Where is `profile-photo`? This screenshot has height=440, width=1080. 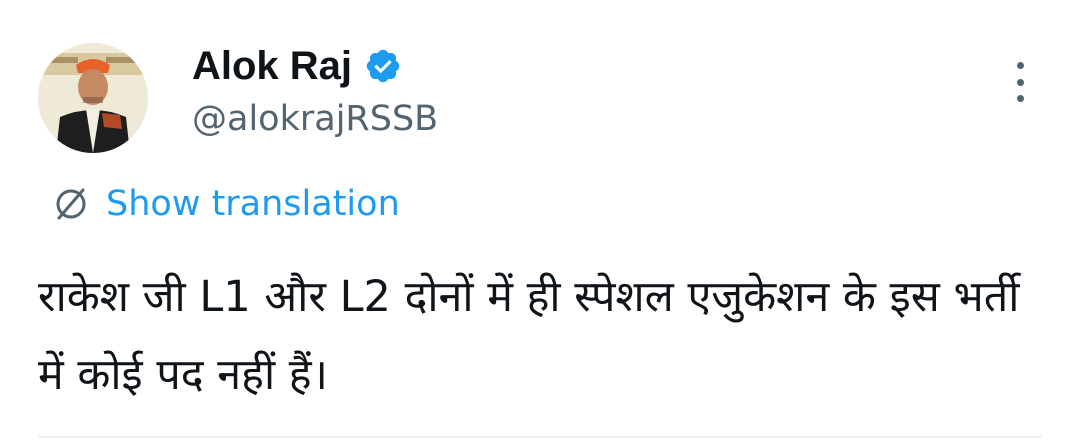
profile-photo is located at coordinates (93, 98).